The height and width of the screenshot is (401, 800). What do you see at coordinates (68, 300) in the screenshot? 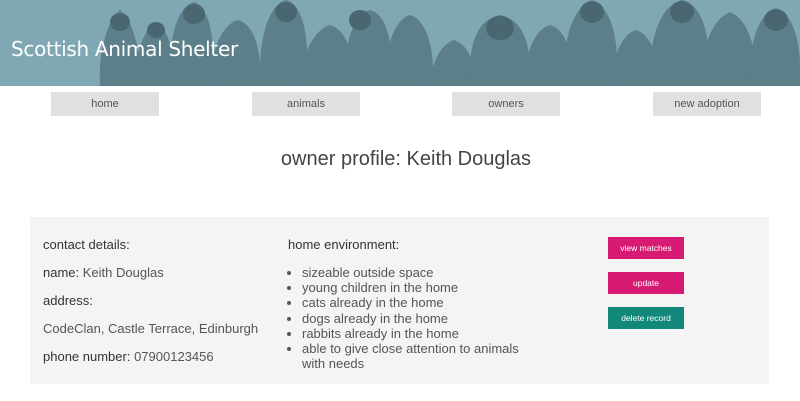
I see `address-label: address:` at bounding box center [68, 300].